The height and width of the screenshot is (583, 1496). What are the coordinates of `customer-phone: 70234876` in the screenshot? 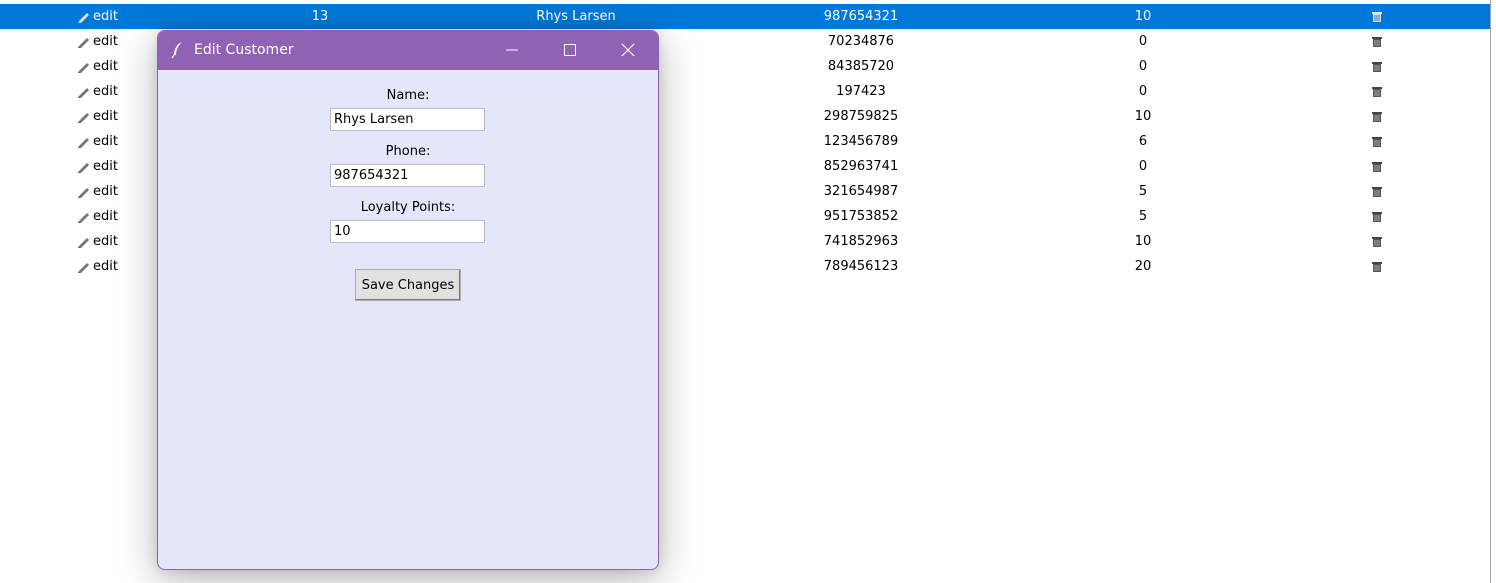 It's located at (861, 41).